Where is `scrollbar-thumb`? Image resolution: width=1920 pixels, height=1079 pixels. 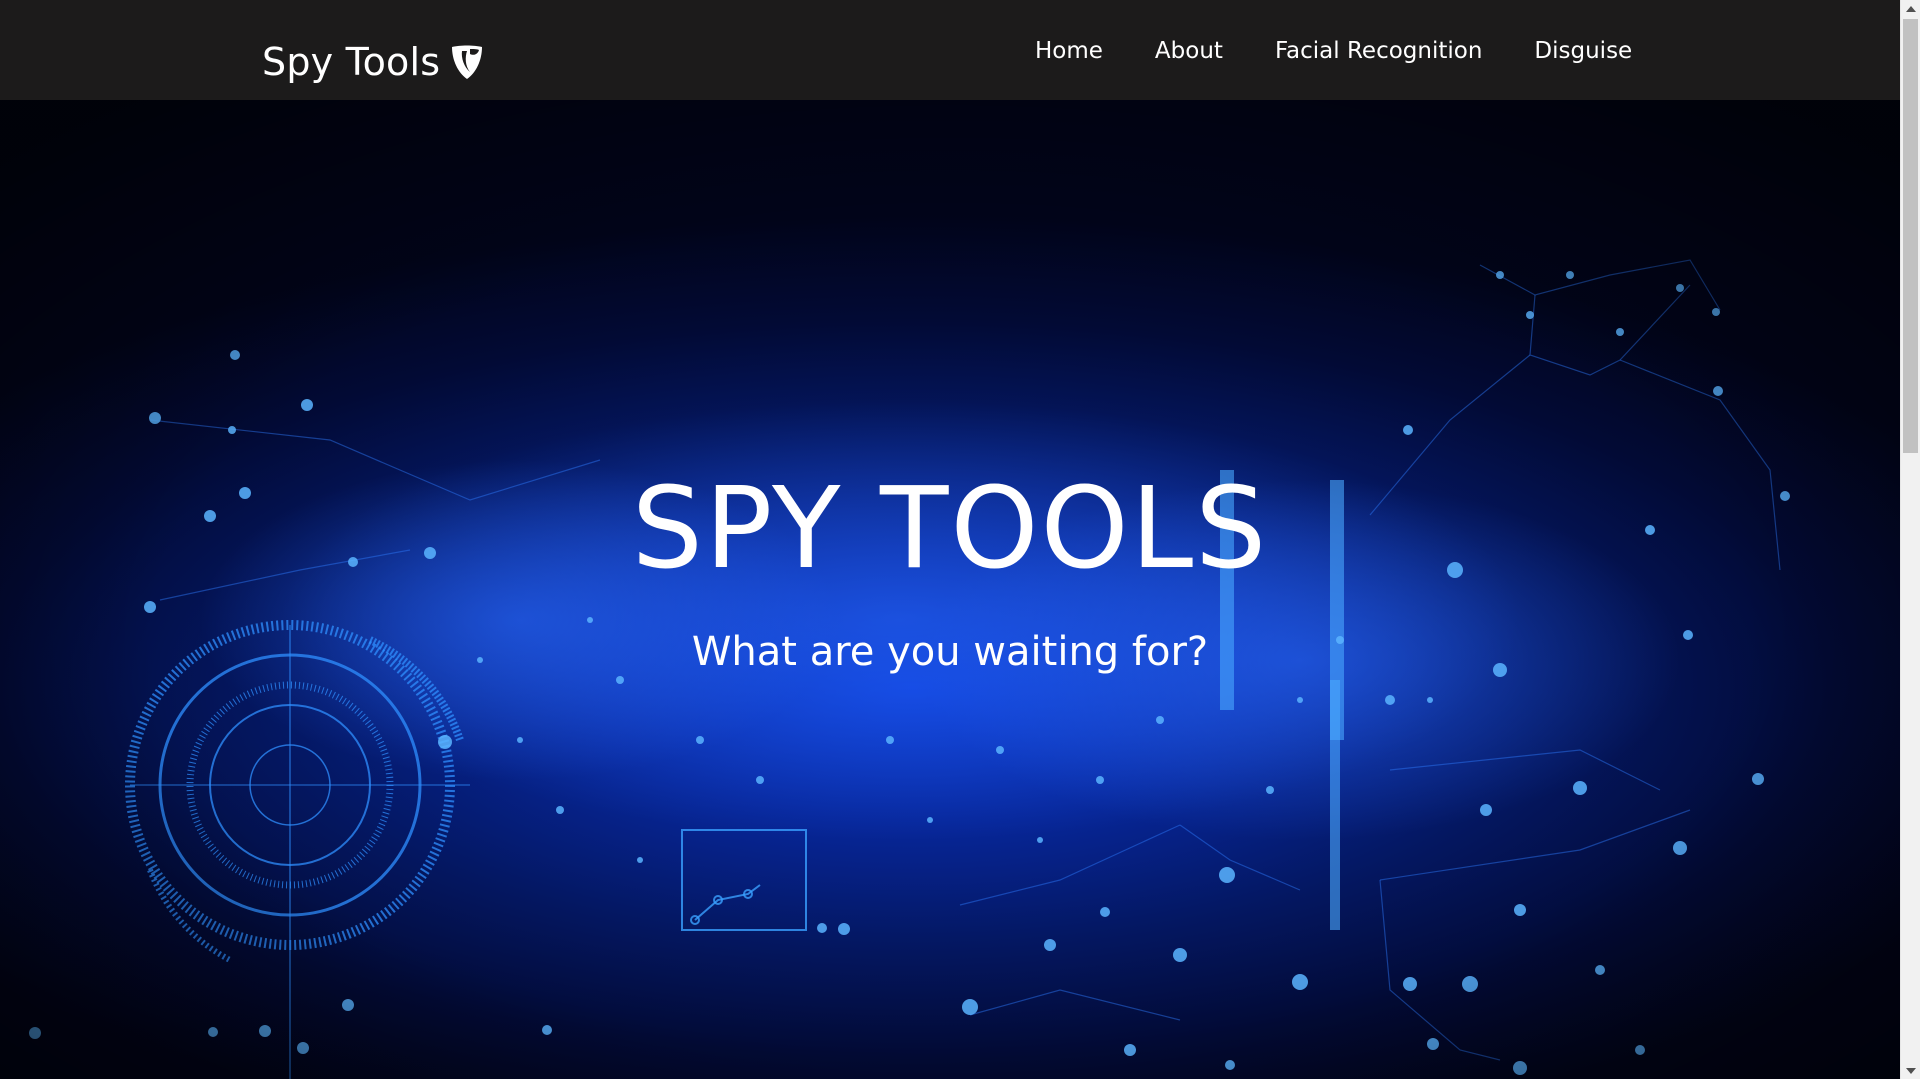 scrollbar-thumb is located at coordinates (1910, 236).